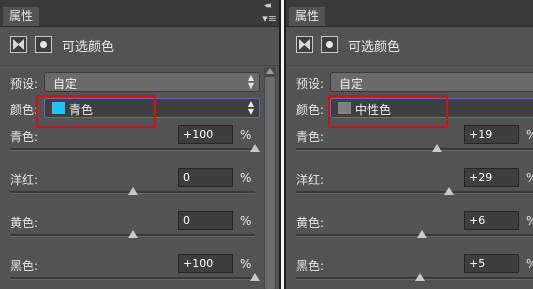  I want to click on scrollbar, so click(270, 178).